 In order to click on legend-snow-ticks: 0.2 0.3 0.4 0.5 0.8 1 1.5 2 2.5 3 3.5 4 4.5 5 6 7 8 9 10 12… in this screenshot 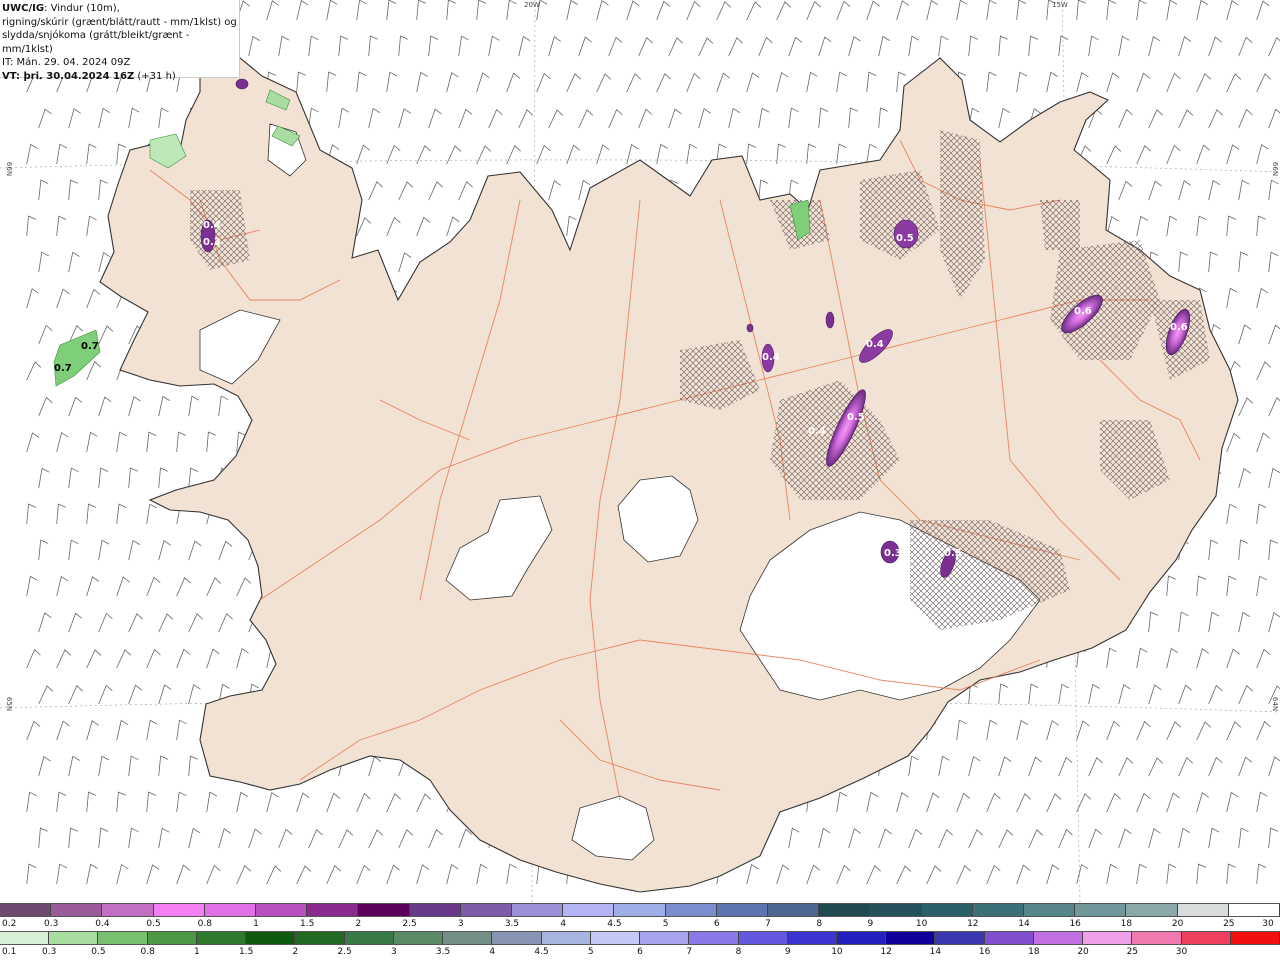, I will do `click(640, 925)`.